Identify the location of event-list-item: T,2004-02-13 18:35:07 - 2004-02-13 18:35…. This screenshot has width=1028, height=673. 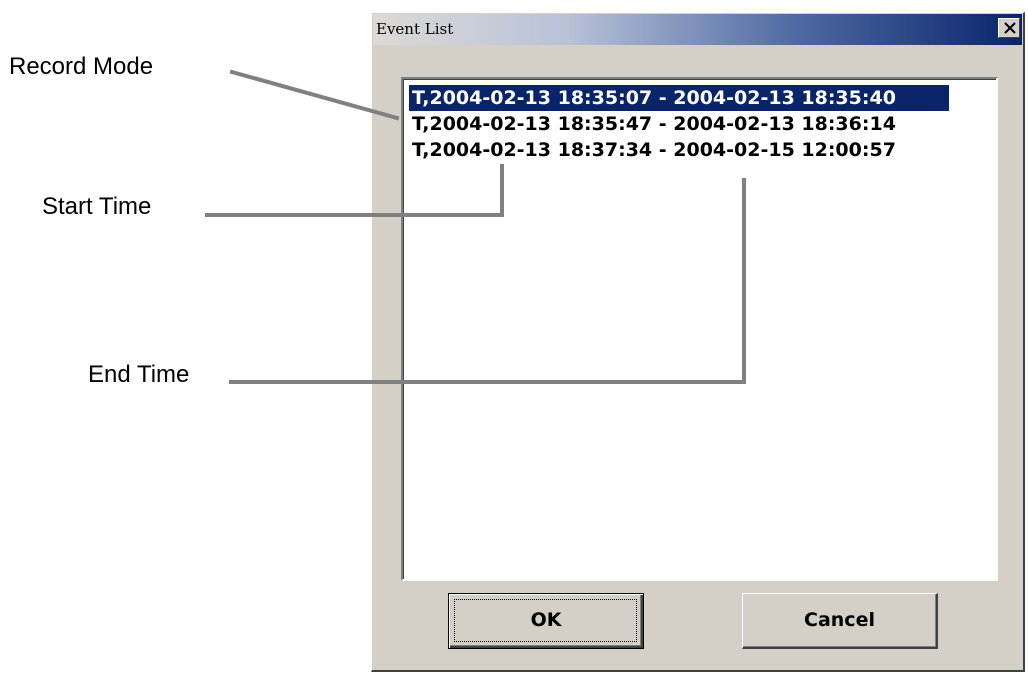
(679, 98).